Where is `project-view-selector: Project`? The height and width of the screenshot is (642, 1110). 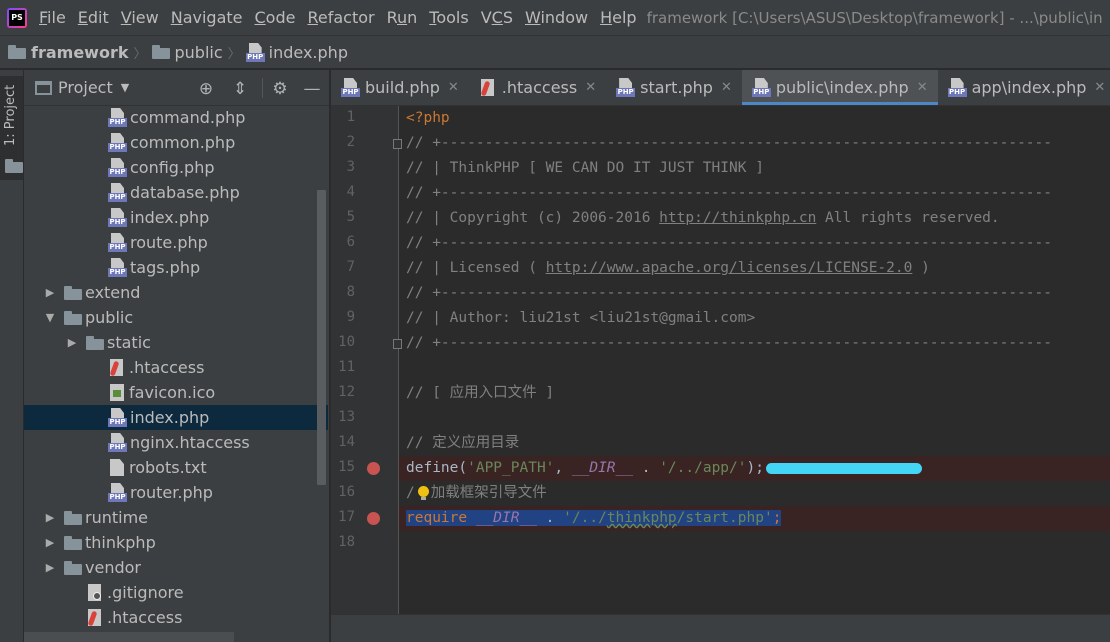
project-view-selector: Project is located at coordinates (85, 87).